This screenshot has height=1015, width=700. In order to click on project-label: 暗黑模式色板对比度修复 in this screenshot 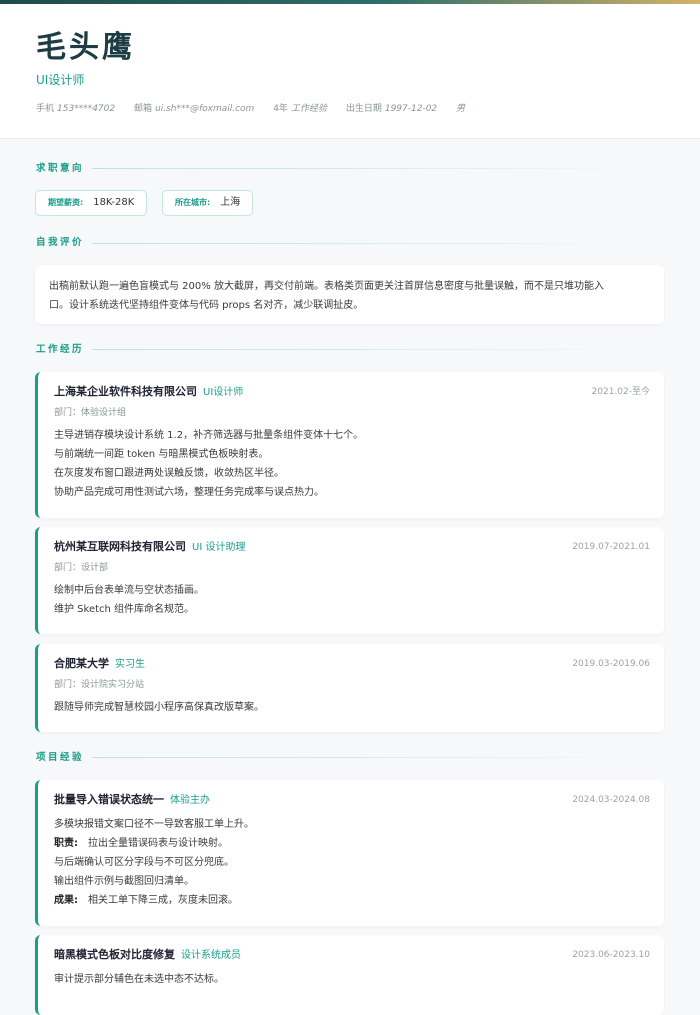, I will do `click(114, 954)`.